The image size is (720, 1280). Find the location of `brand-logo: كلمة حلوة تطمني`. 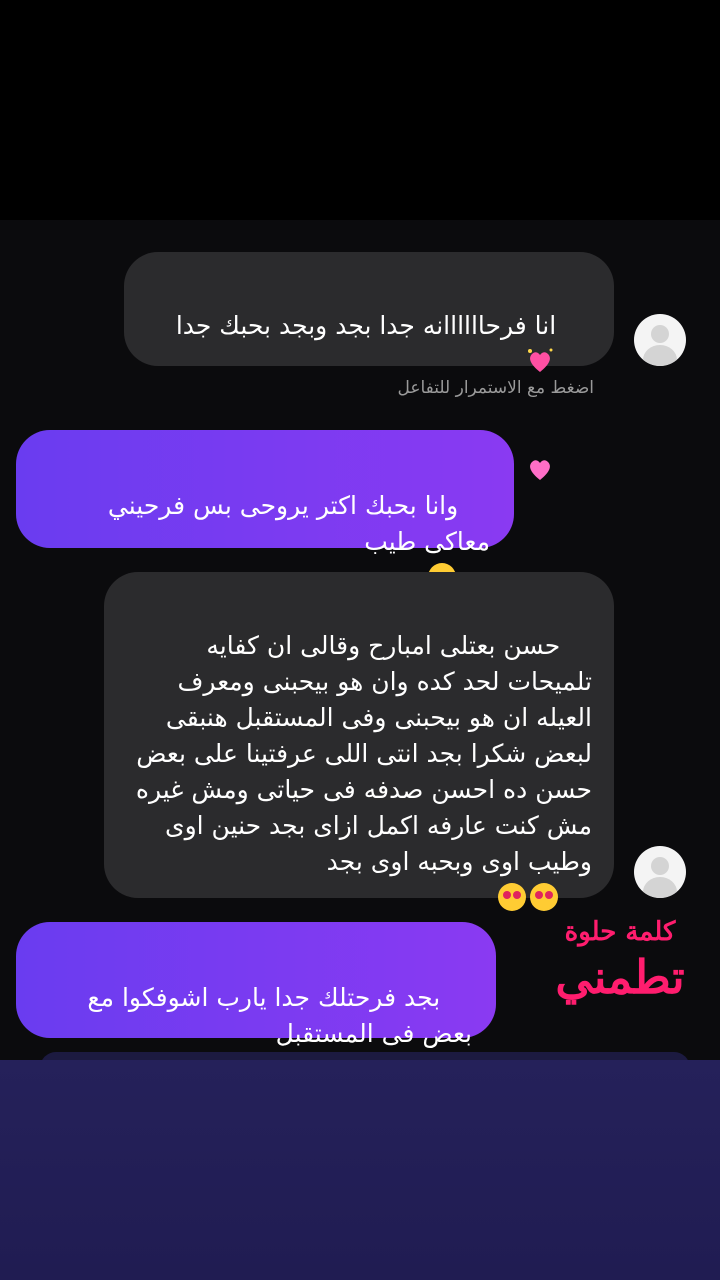

brand-logo: كلمة حلوة تطمني is located at coordinates (620, 960).